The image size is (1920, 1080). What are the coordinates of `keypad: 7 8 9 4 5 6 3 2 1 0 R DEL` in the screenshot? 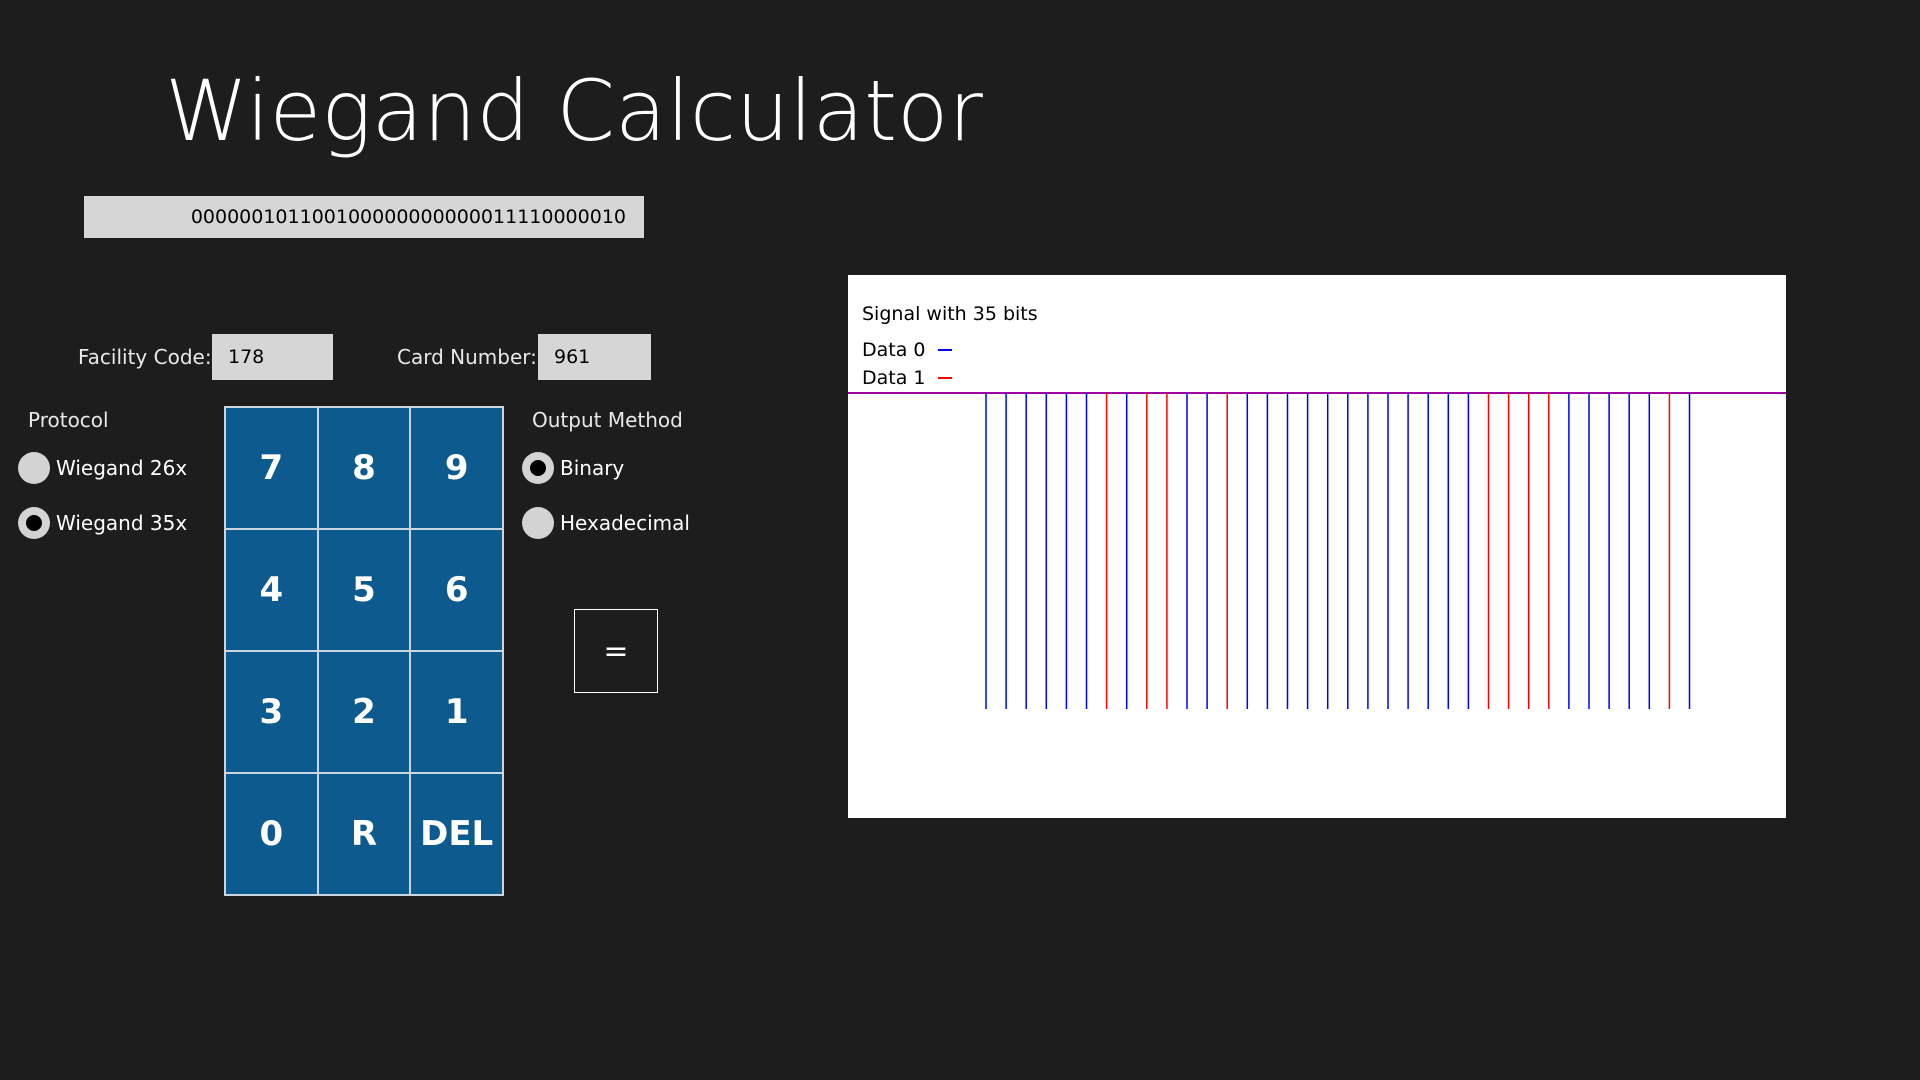 It's located at (364, 651).